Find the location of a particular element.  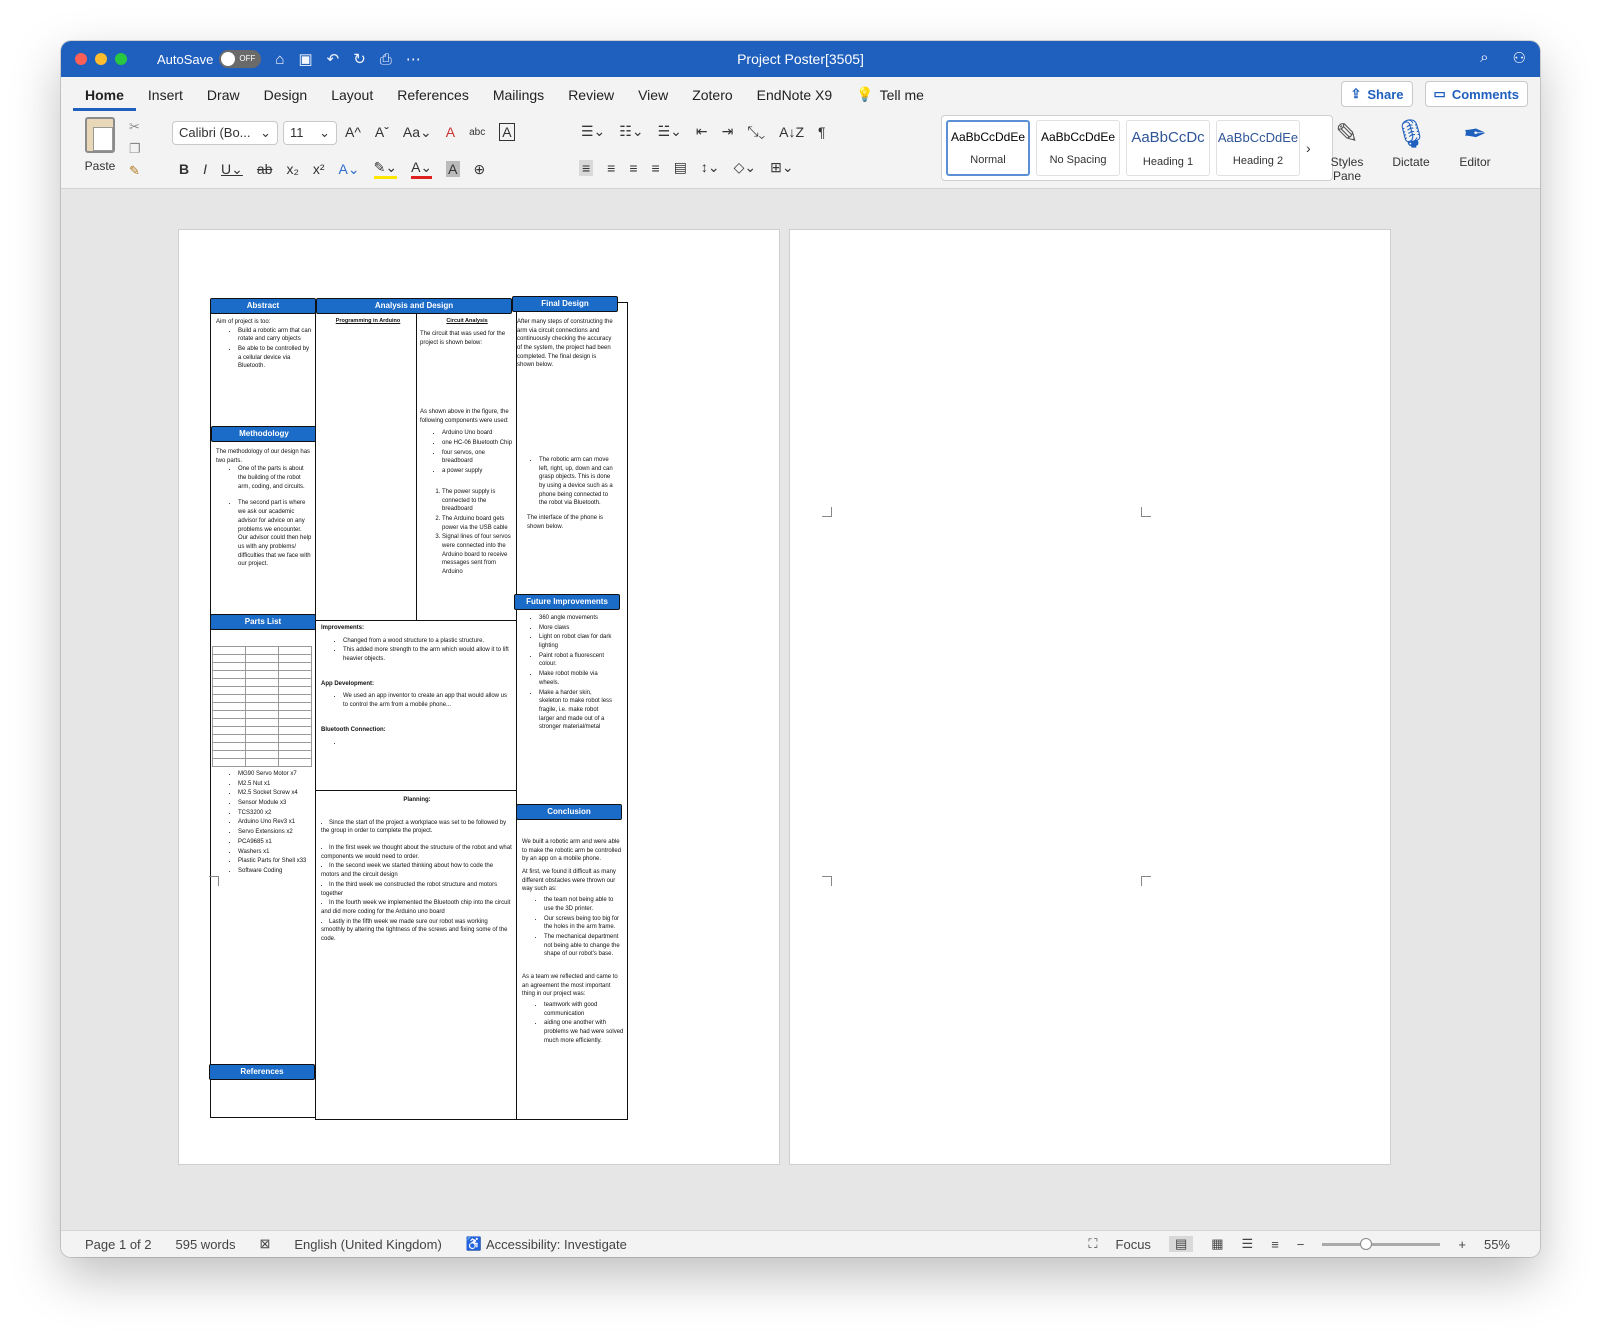

font-name-select: Calibri (Bo... ⌄ is located at coordinates (225, 133).